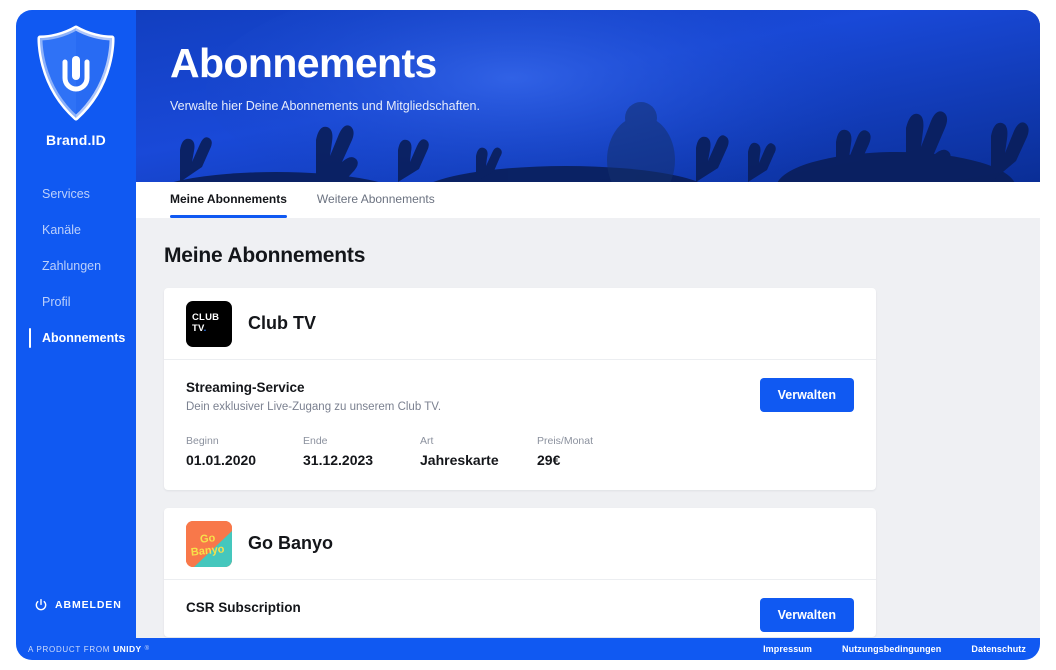 This screenshot has width=1056, height=670. What do you see at coordinates (69, 649) in the screenshot?
I see `footer-product-prefix: A PRODUCT FROM` at bounding box center [69, 649].